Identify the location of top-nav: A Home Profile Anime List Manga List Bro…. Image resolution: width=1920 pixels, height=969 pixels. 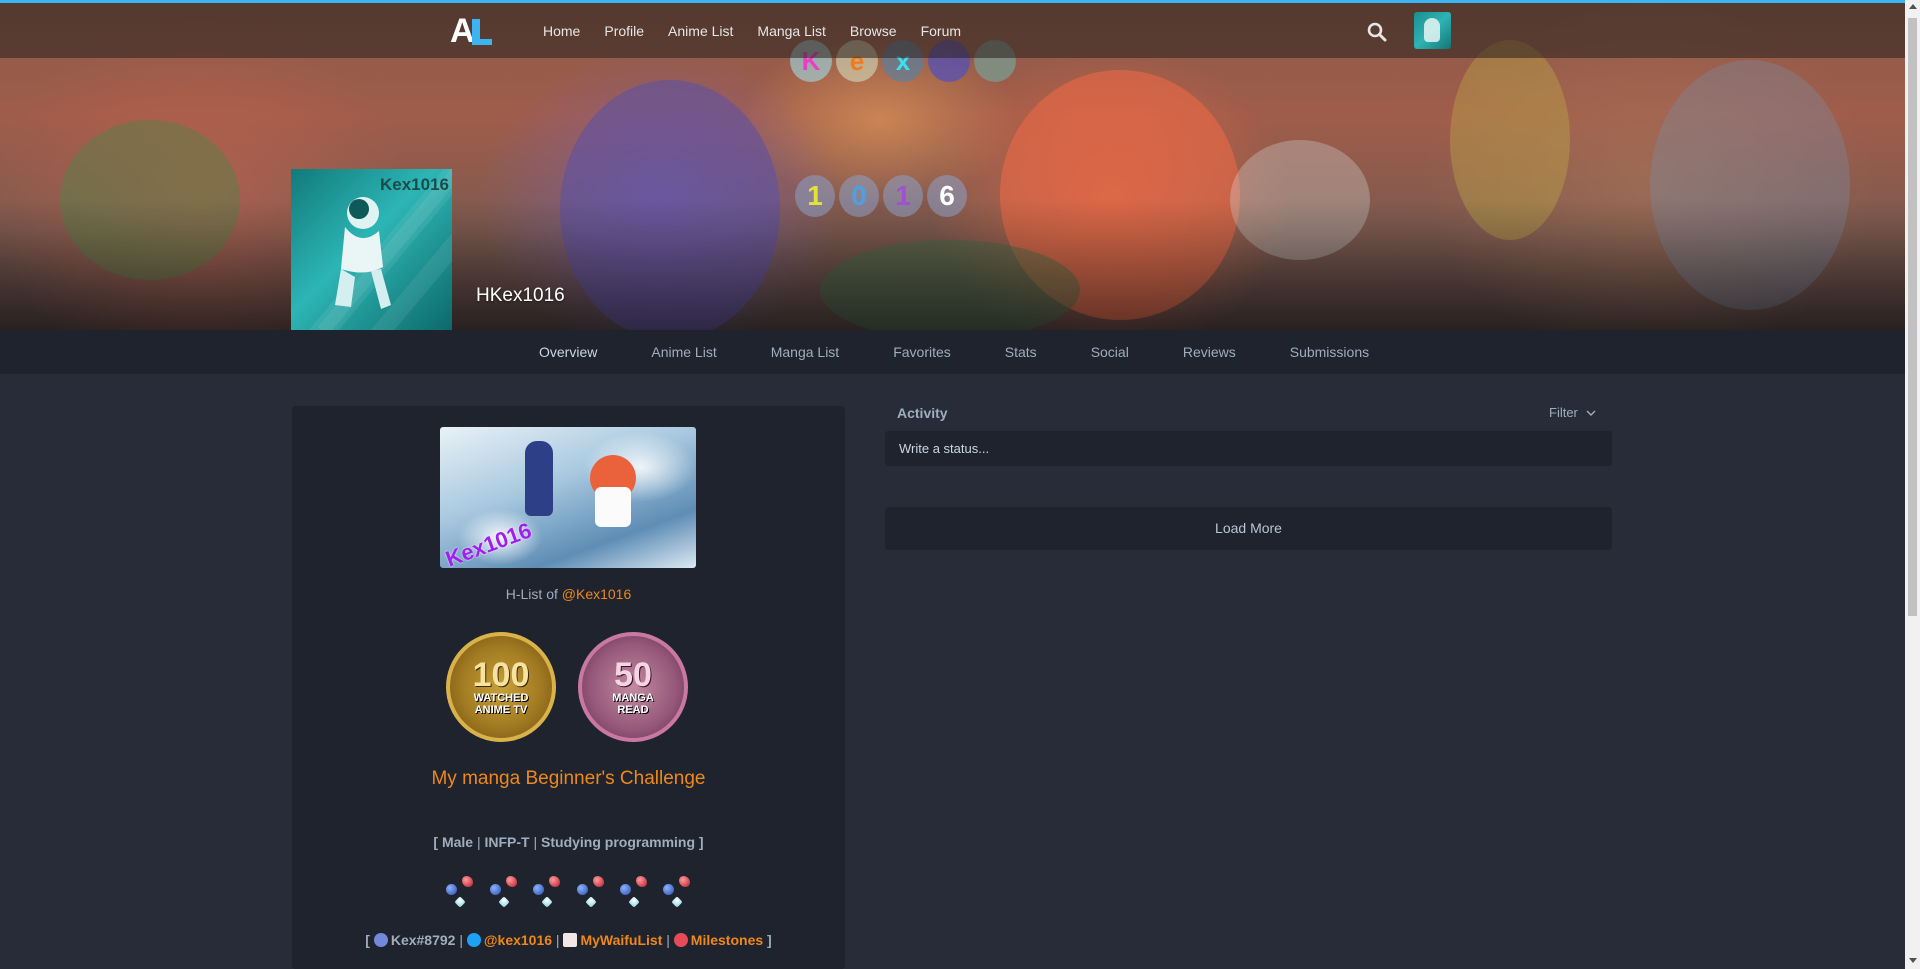
(952, 30).